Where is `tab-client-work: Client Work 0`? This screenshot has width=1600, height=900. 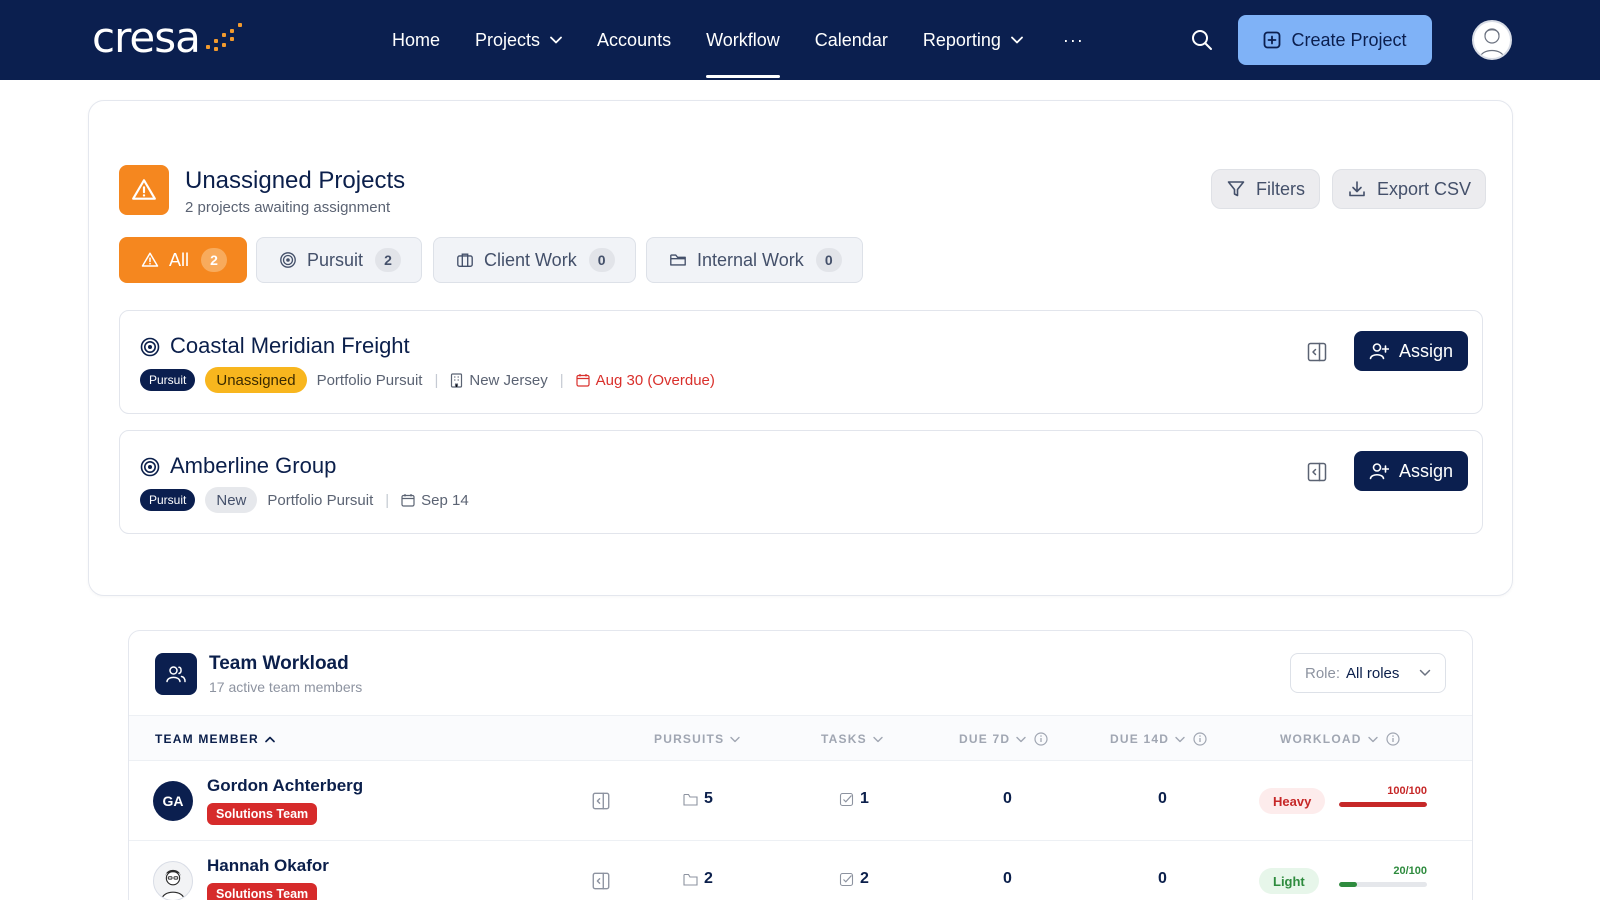
tab-client-work: Client Work 0 is located at coordinates (534, 260).